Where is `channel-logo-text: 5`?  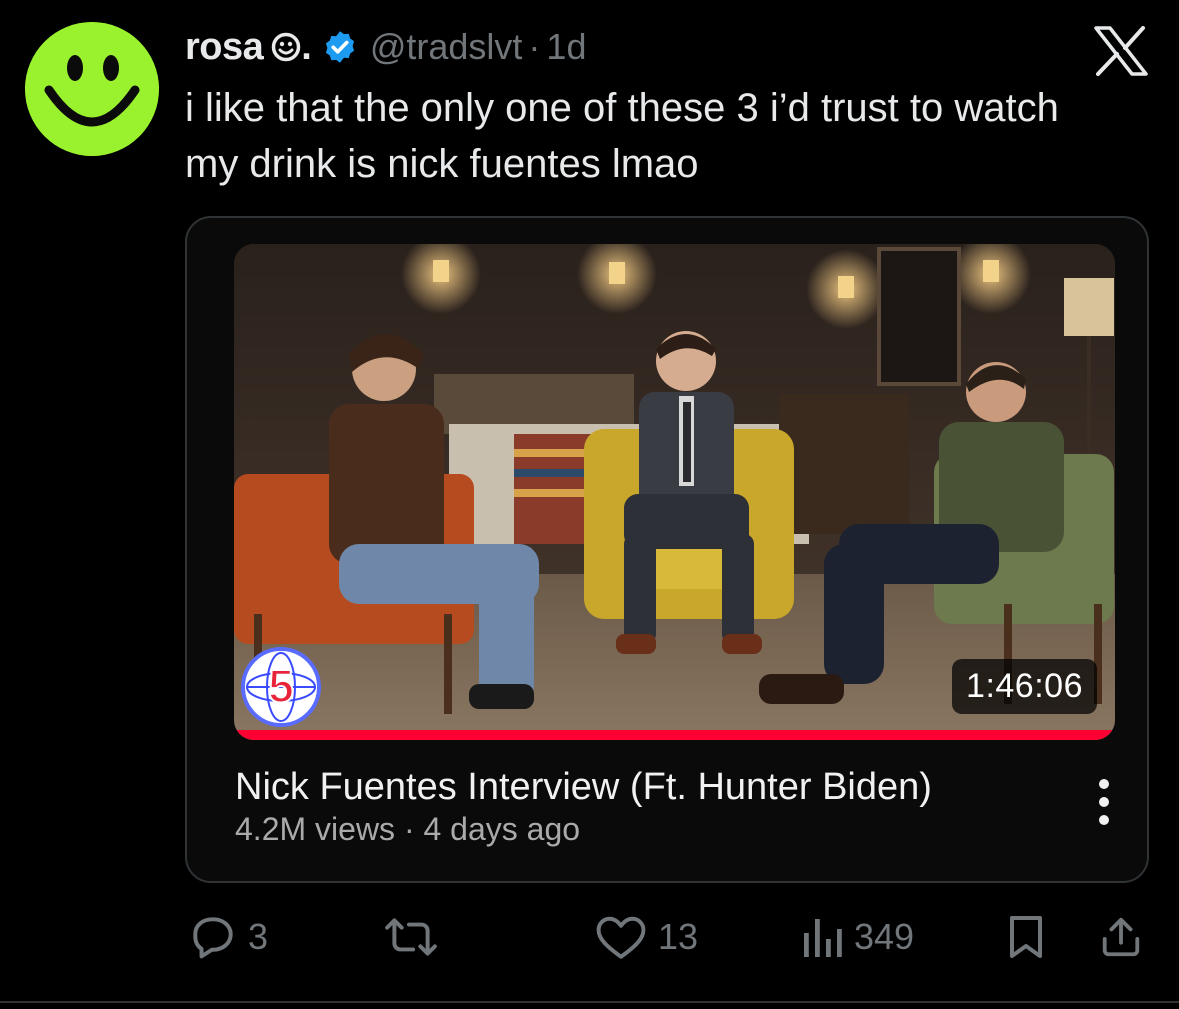 channel-logo-text: 5 is located at coordinates (281, 686).